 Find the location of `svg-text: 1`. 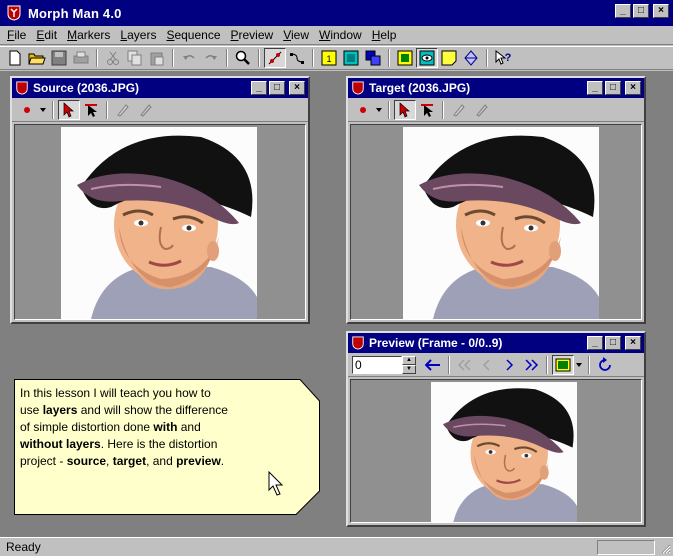

svg-text: 1 is located at coordinates (328, 59).